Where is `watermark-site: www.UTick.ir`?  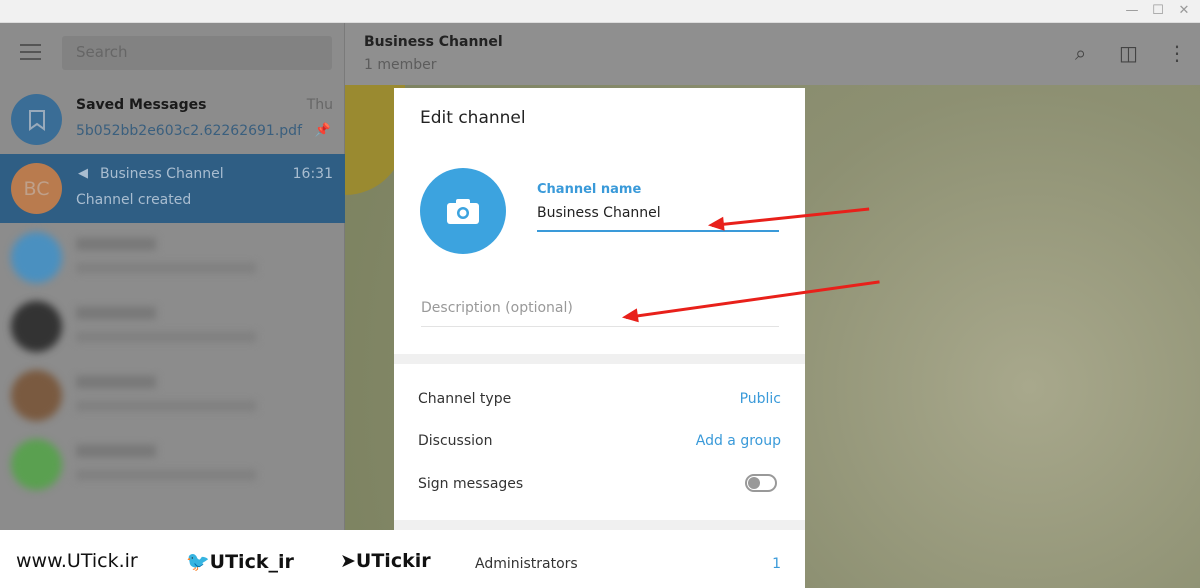 watermark-site: www.UTick.ir is located at coordinates (77, 561).